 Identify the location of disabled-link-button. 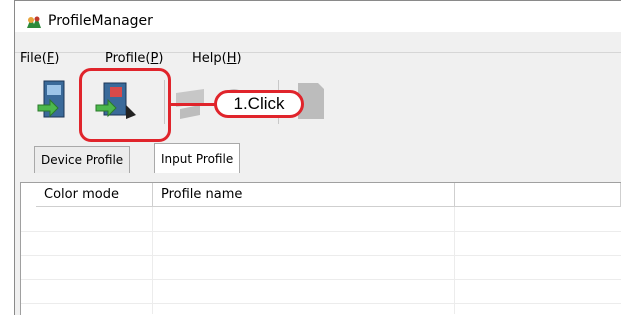
(190, 101).